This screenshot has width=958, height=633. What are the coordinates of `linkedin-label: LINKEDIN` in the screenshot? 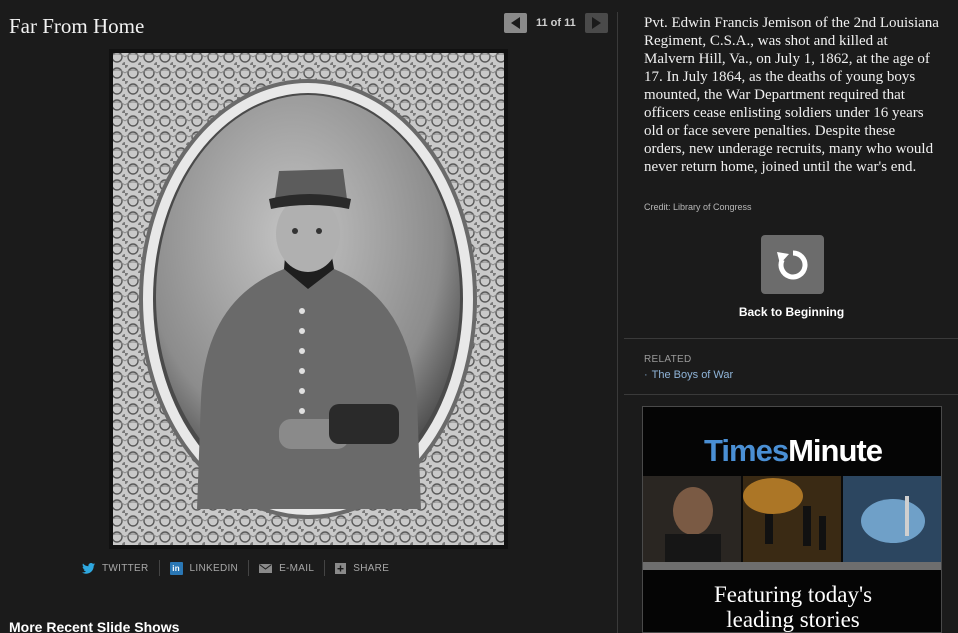 It's located at (214, 568).